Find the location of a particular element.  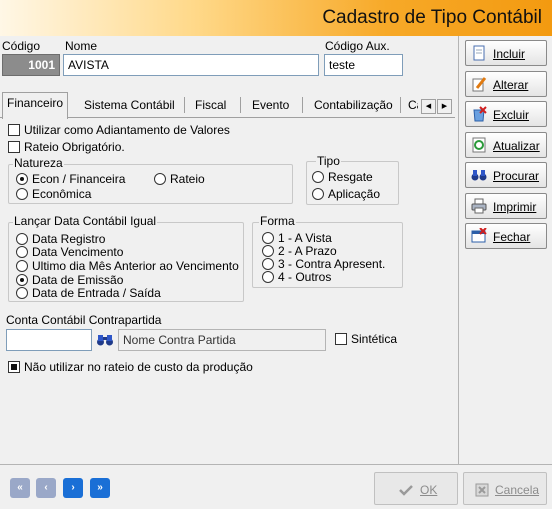

tab-contabilizacao: Contabilização is located at coordinates (353, 106).